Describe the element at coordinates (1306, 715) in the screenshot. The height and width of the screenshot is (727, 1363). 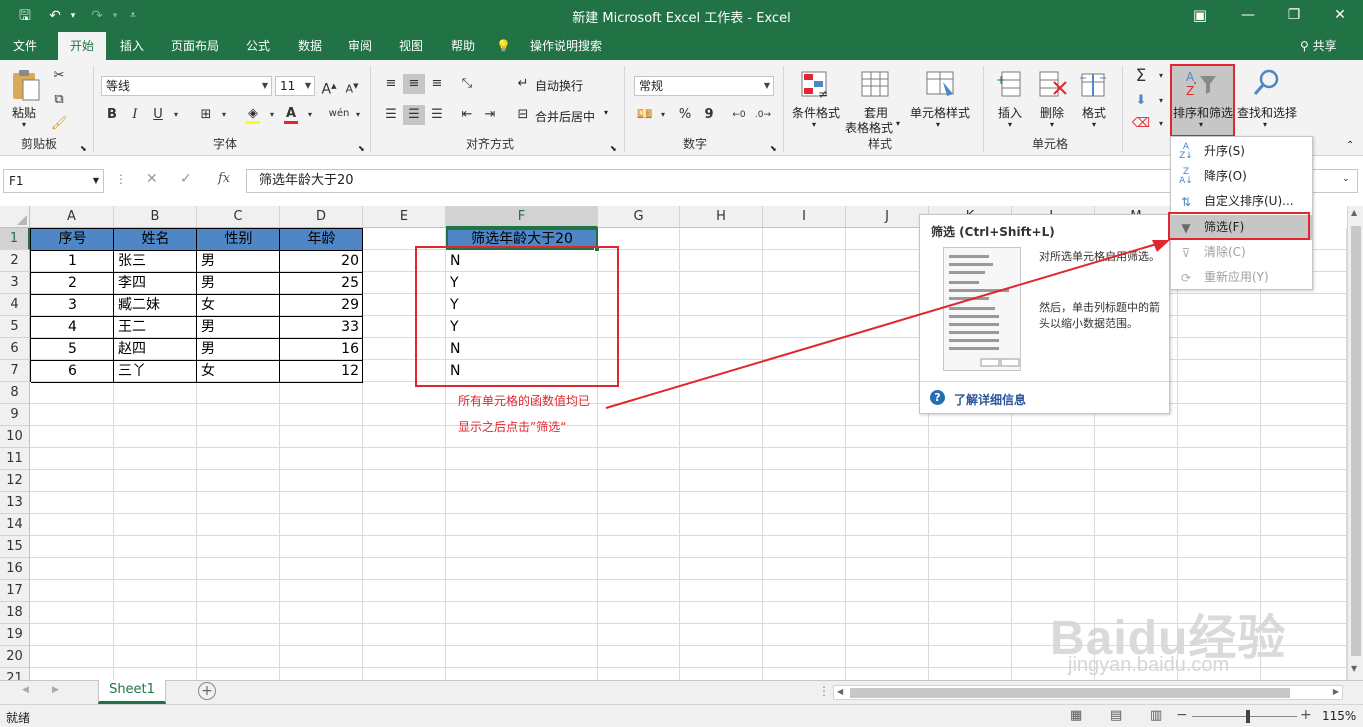
I see `zoom-in-button: +` at that location.